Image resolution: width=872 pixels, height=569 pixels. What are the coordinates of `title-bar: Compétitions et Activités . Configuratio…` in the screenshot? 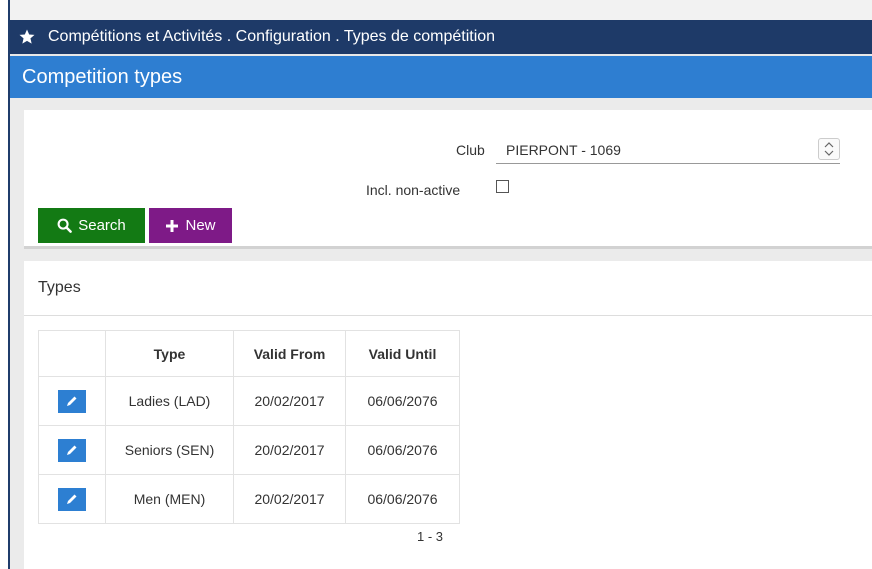 It's located at (441, 37).